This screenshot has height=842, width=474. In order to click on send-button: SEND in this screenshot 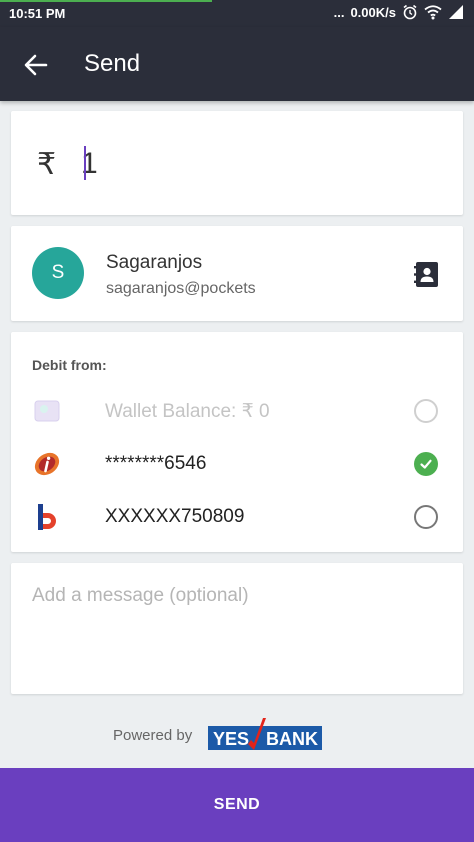, I will do `click(237, 805)`.